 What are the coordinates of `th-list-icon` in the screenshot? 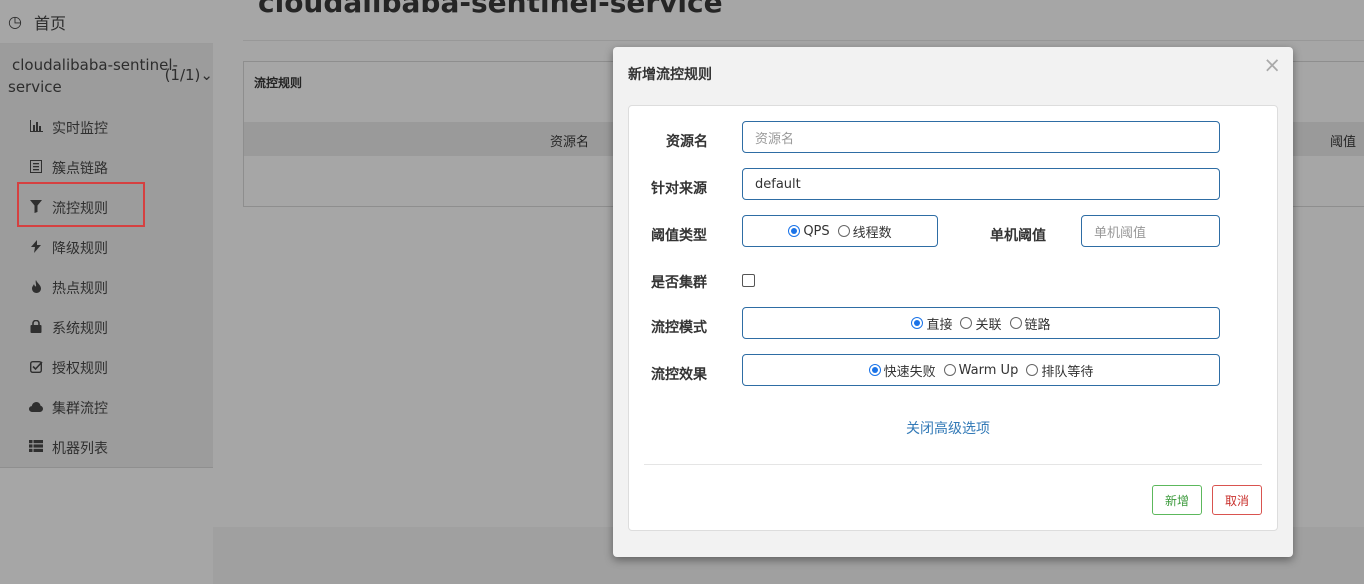 It's located at (36, 448).